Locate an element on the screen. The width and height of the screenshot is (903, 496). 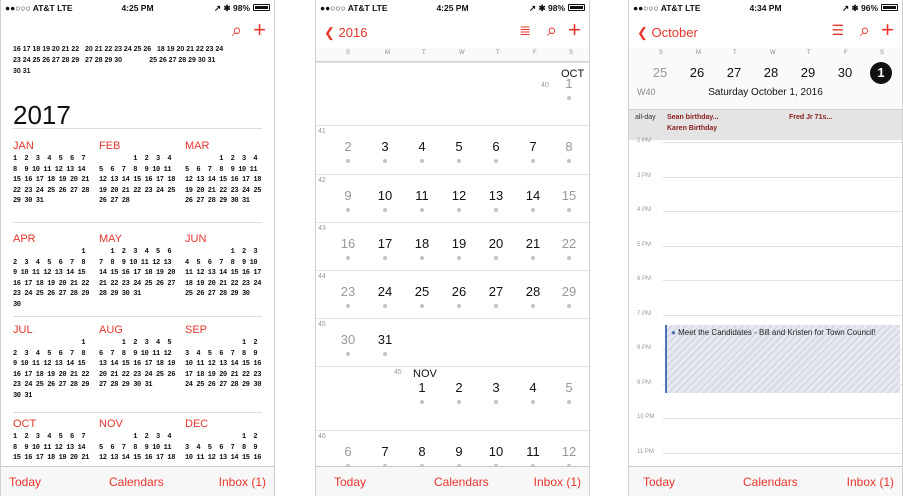
day-cell: 21 is located at coordinates (533, 243).